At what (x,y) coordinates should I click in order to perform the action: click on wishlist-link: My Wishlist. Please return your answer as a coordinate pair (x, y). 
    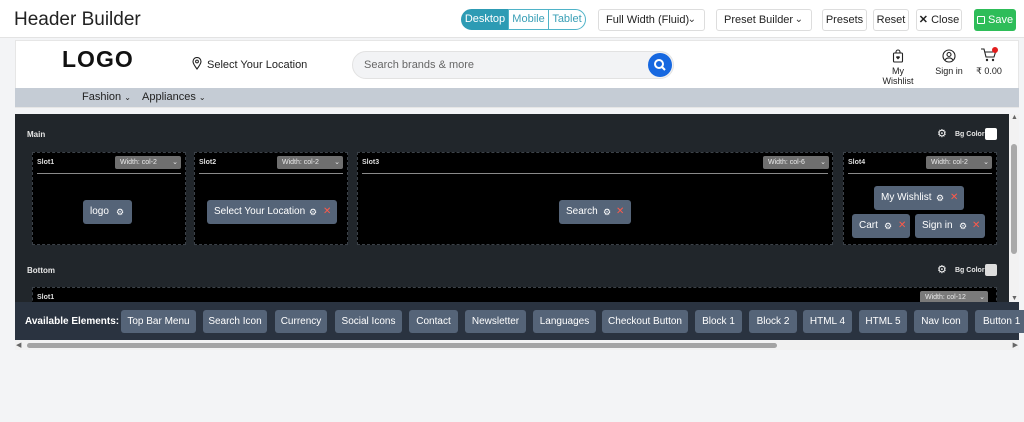
    Looking at the image, I should click on (898, 67).